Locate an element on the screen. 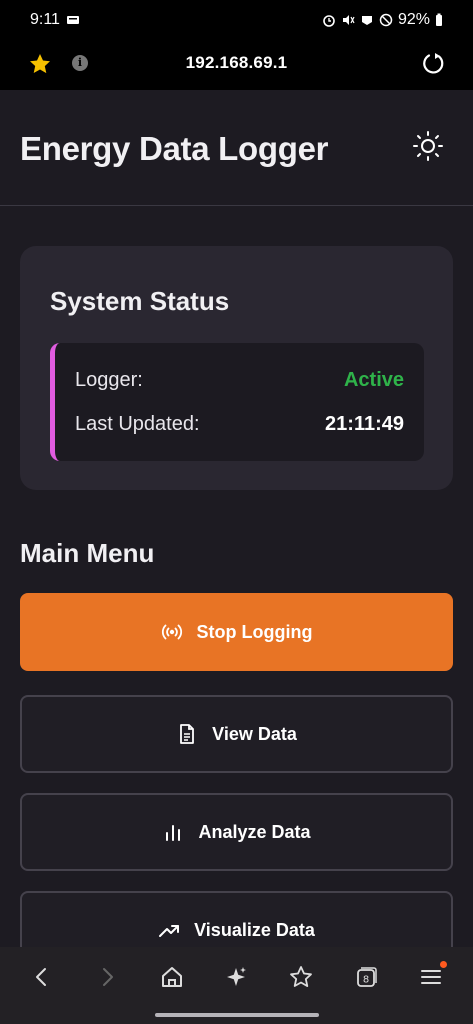 Image resolution: width=473 pixels, height=1024 pixels. gesture-pill is located at coordinates (237, 1015).